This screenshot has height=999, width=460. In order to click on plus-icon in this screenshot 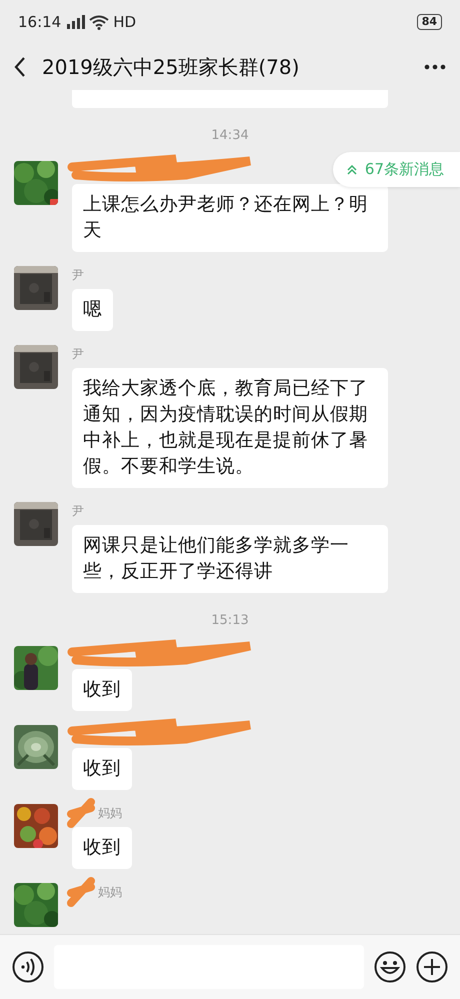, I will do `click(432, 967)`.